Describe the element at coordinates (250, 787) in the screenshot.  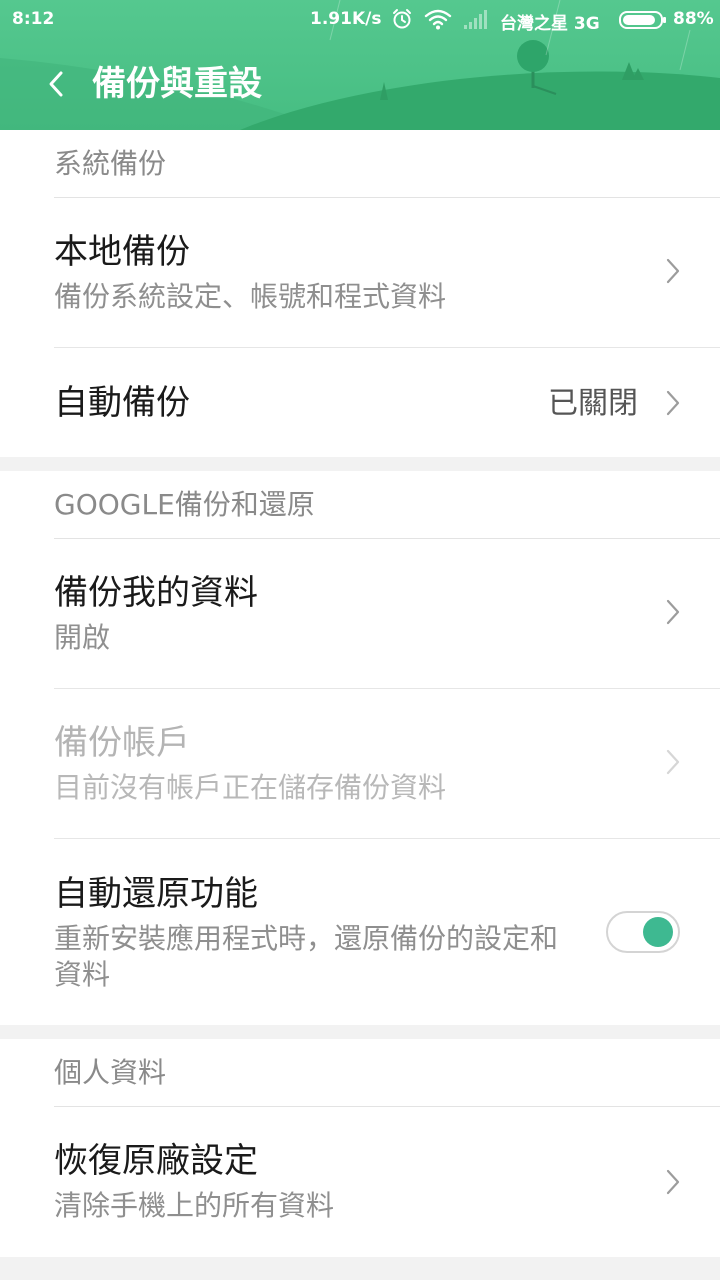
I see `row-subtitle: 目前沒有帳戶正在儲存備份資料` at that location.